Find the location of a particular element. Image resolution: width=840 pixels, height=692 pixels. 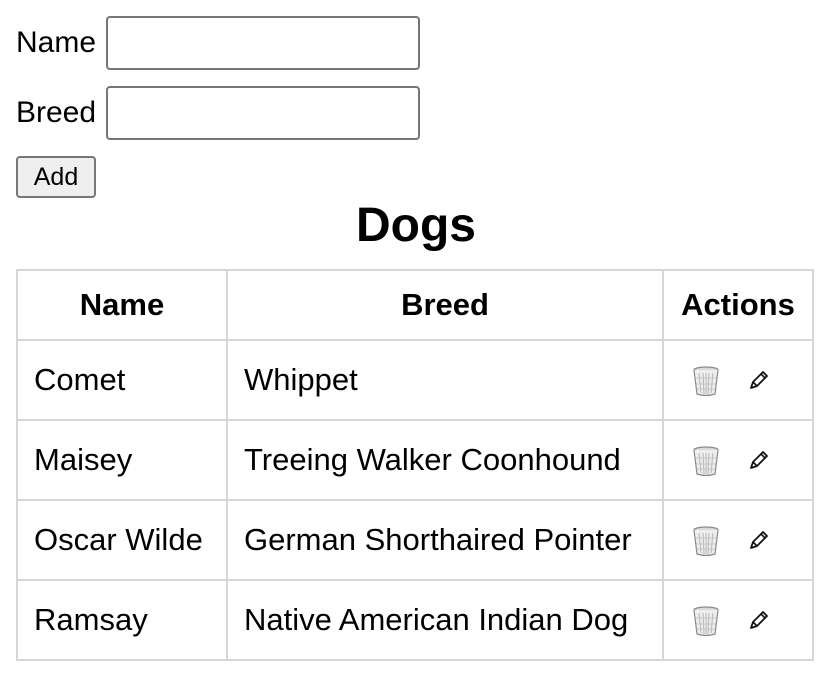

dog-name-cell: Maisey is located at coordinates (122, 460).